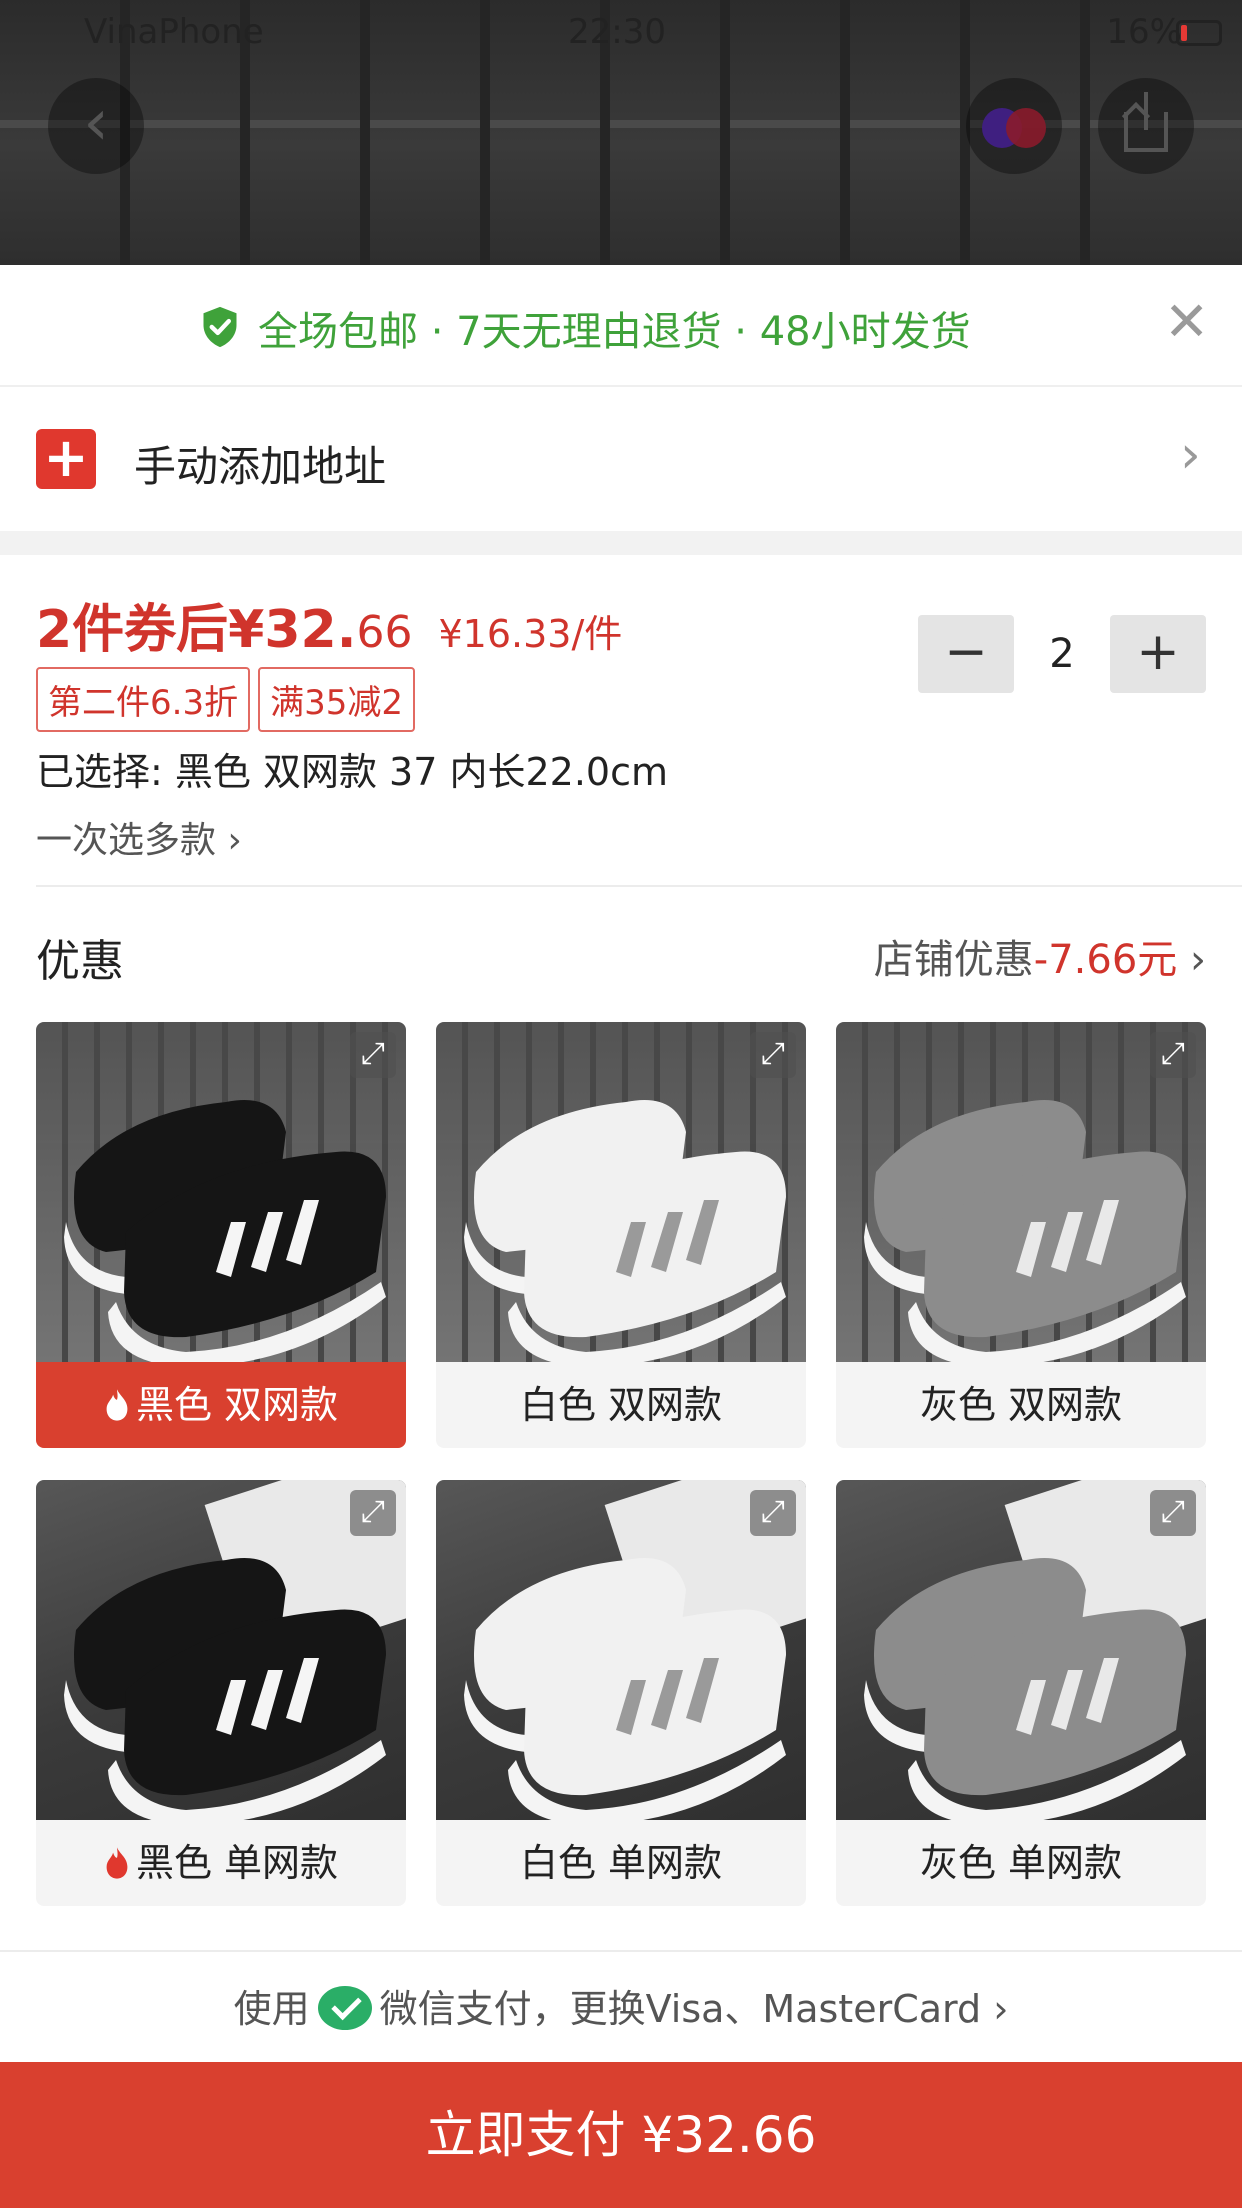  I want to click on variant-label: 黑色 双网款, so click(237, 1405).